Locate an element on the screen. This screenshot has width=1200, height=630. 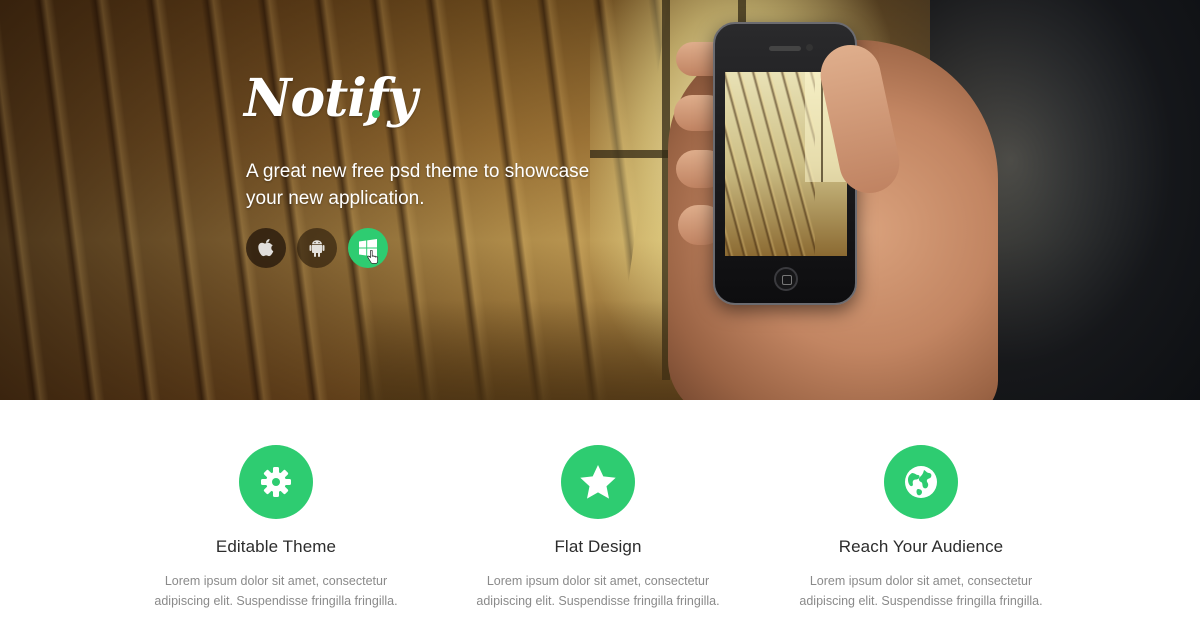
apple-icon is located at coordinates (266, 248).